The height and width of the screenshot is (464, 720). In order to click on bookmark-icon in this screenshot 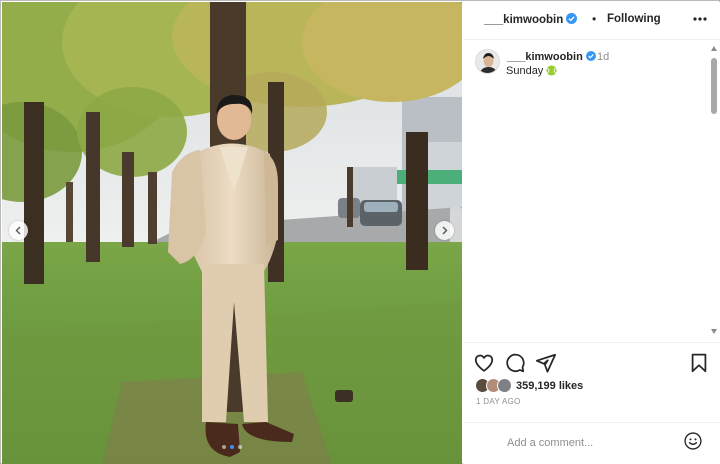, I will do `click(699, 363)`.